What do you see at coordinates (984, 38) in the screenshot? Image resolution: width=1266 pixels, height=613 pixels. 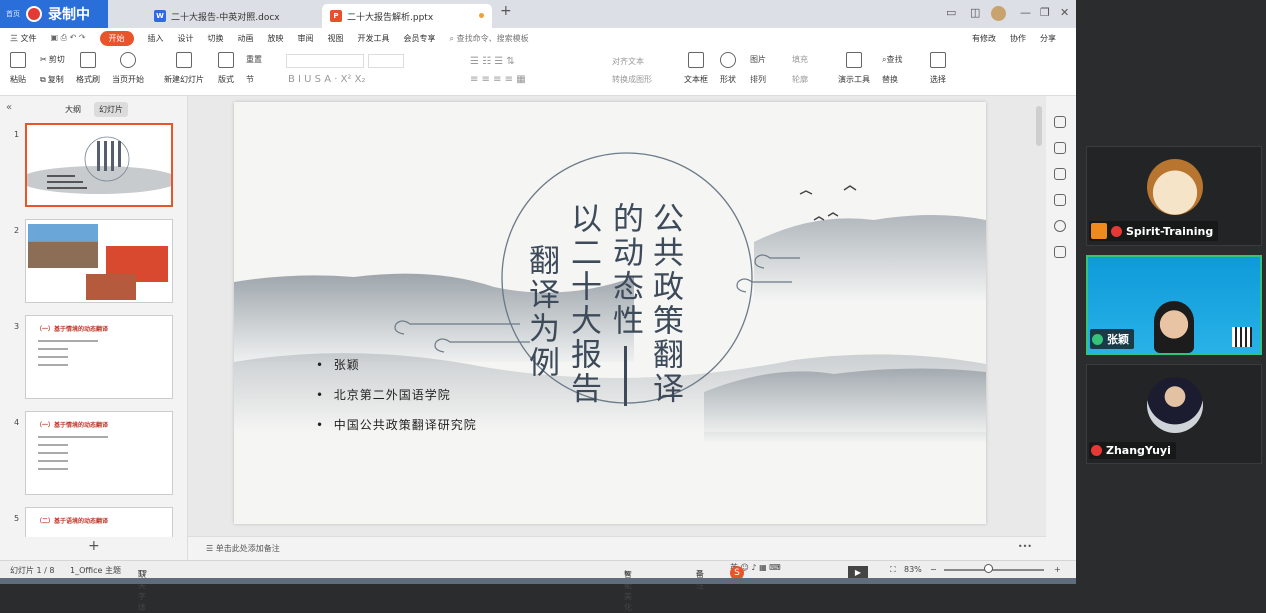 I see `modified-button: 有修改` at bounding box center [984, 38].